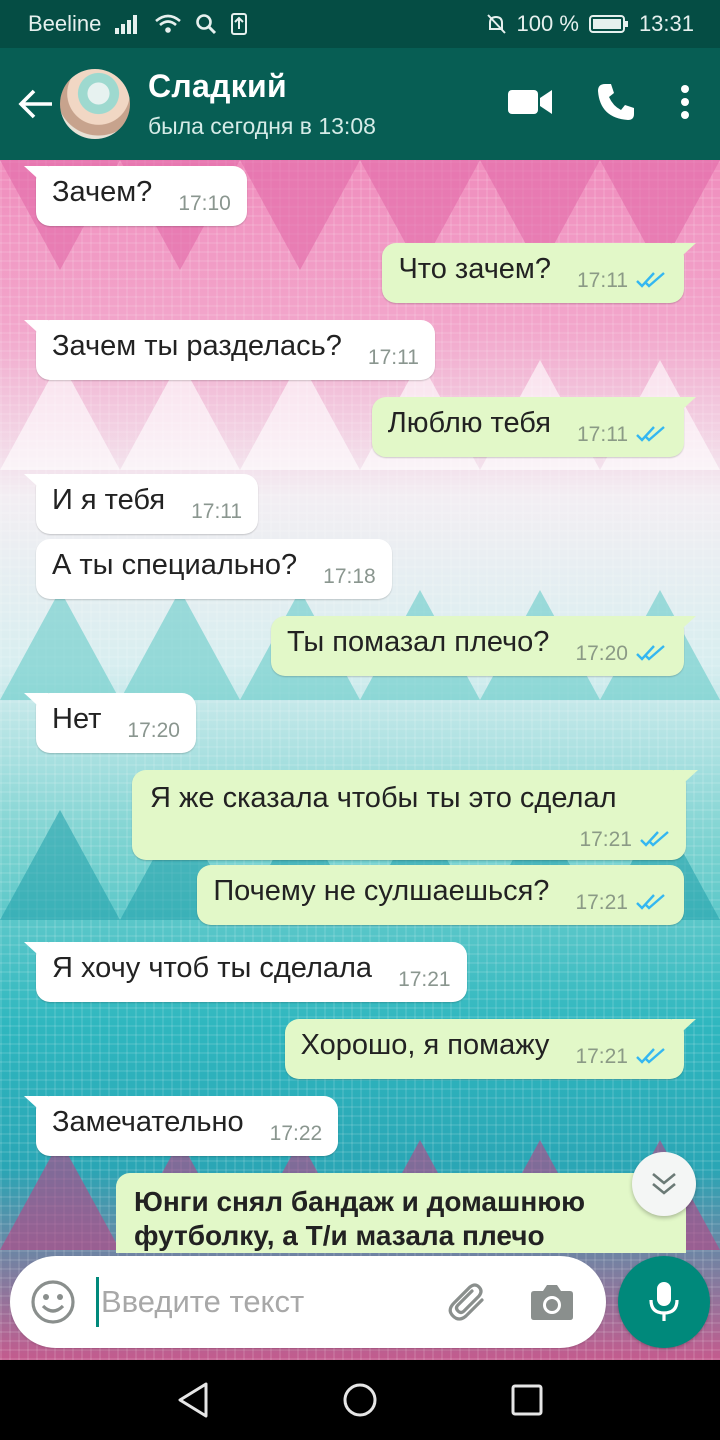  I want to click on message-outgoing: Люблю тебя 17:11, so click(533, 427).